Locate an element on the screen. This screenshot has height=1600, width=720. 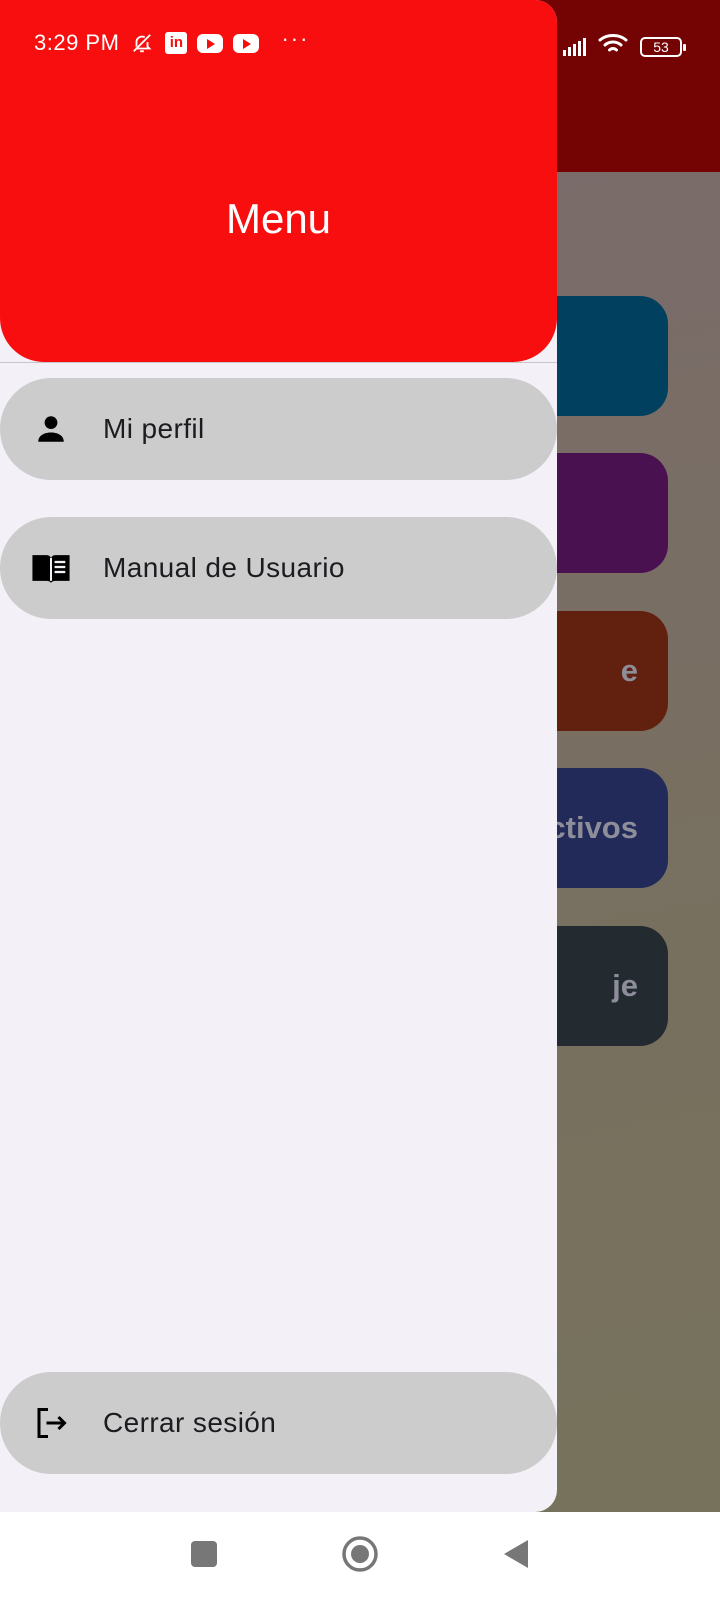
logout-icon is located at coordinates (51, 1423).